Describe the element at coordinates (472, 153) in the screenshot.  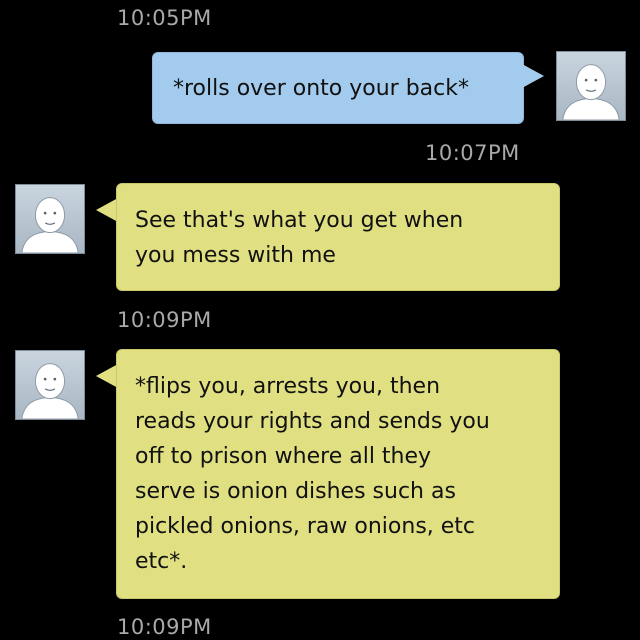
I see `message-timestamp: 10:07PM` at that location.